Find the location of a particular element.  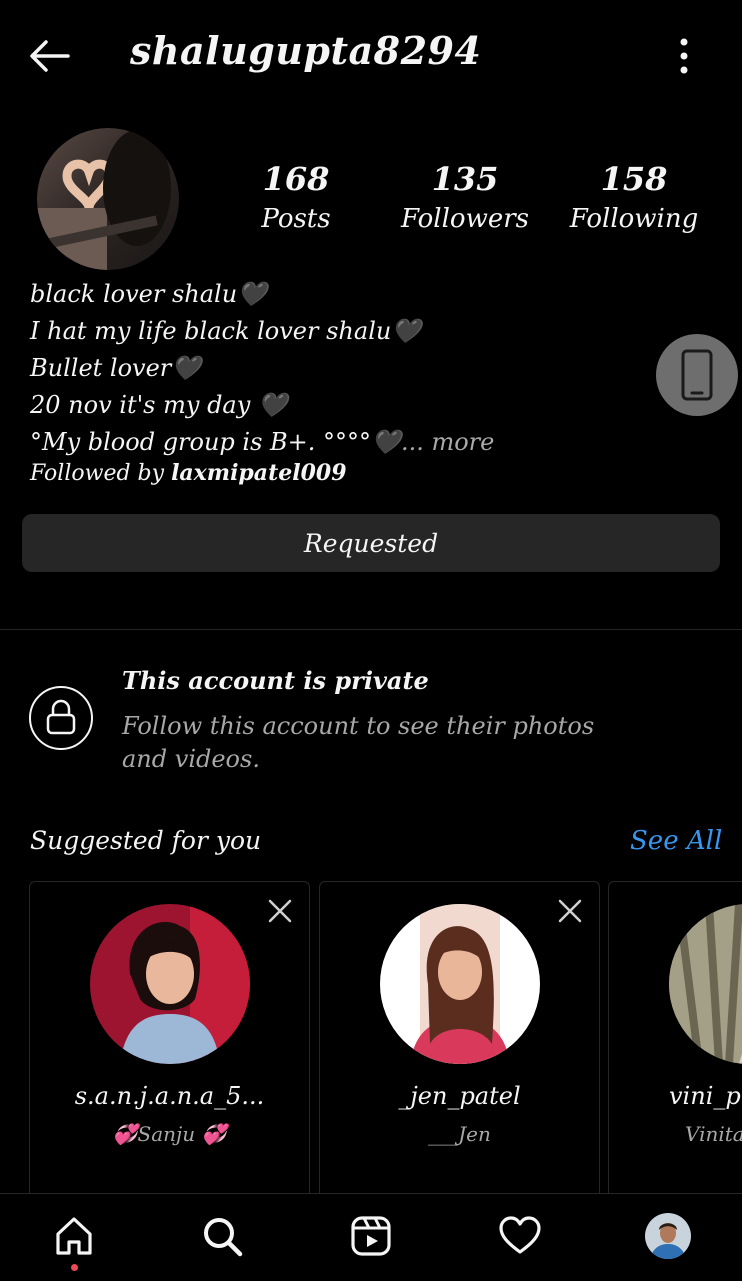

home-icon is located at coordinates (74, 1236).